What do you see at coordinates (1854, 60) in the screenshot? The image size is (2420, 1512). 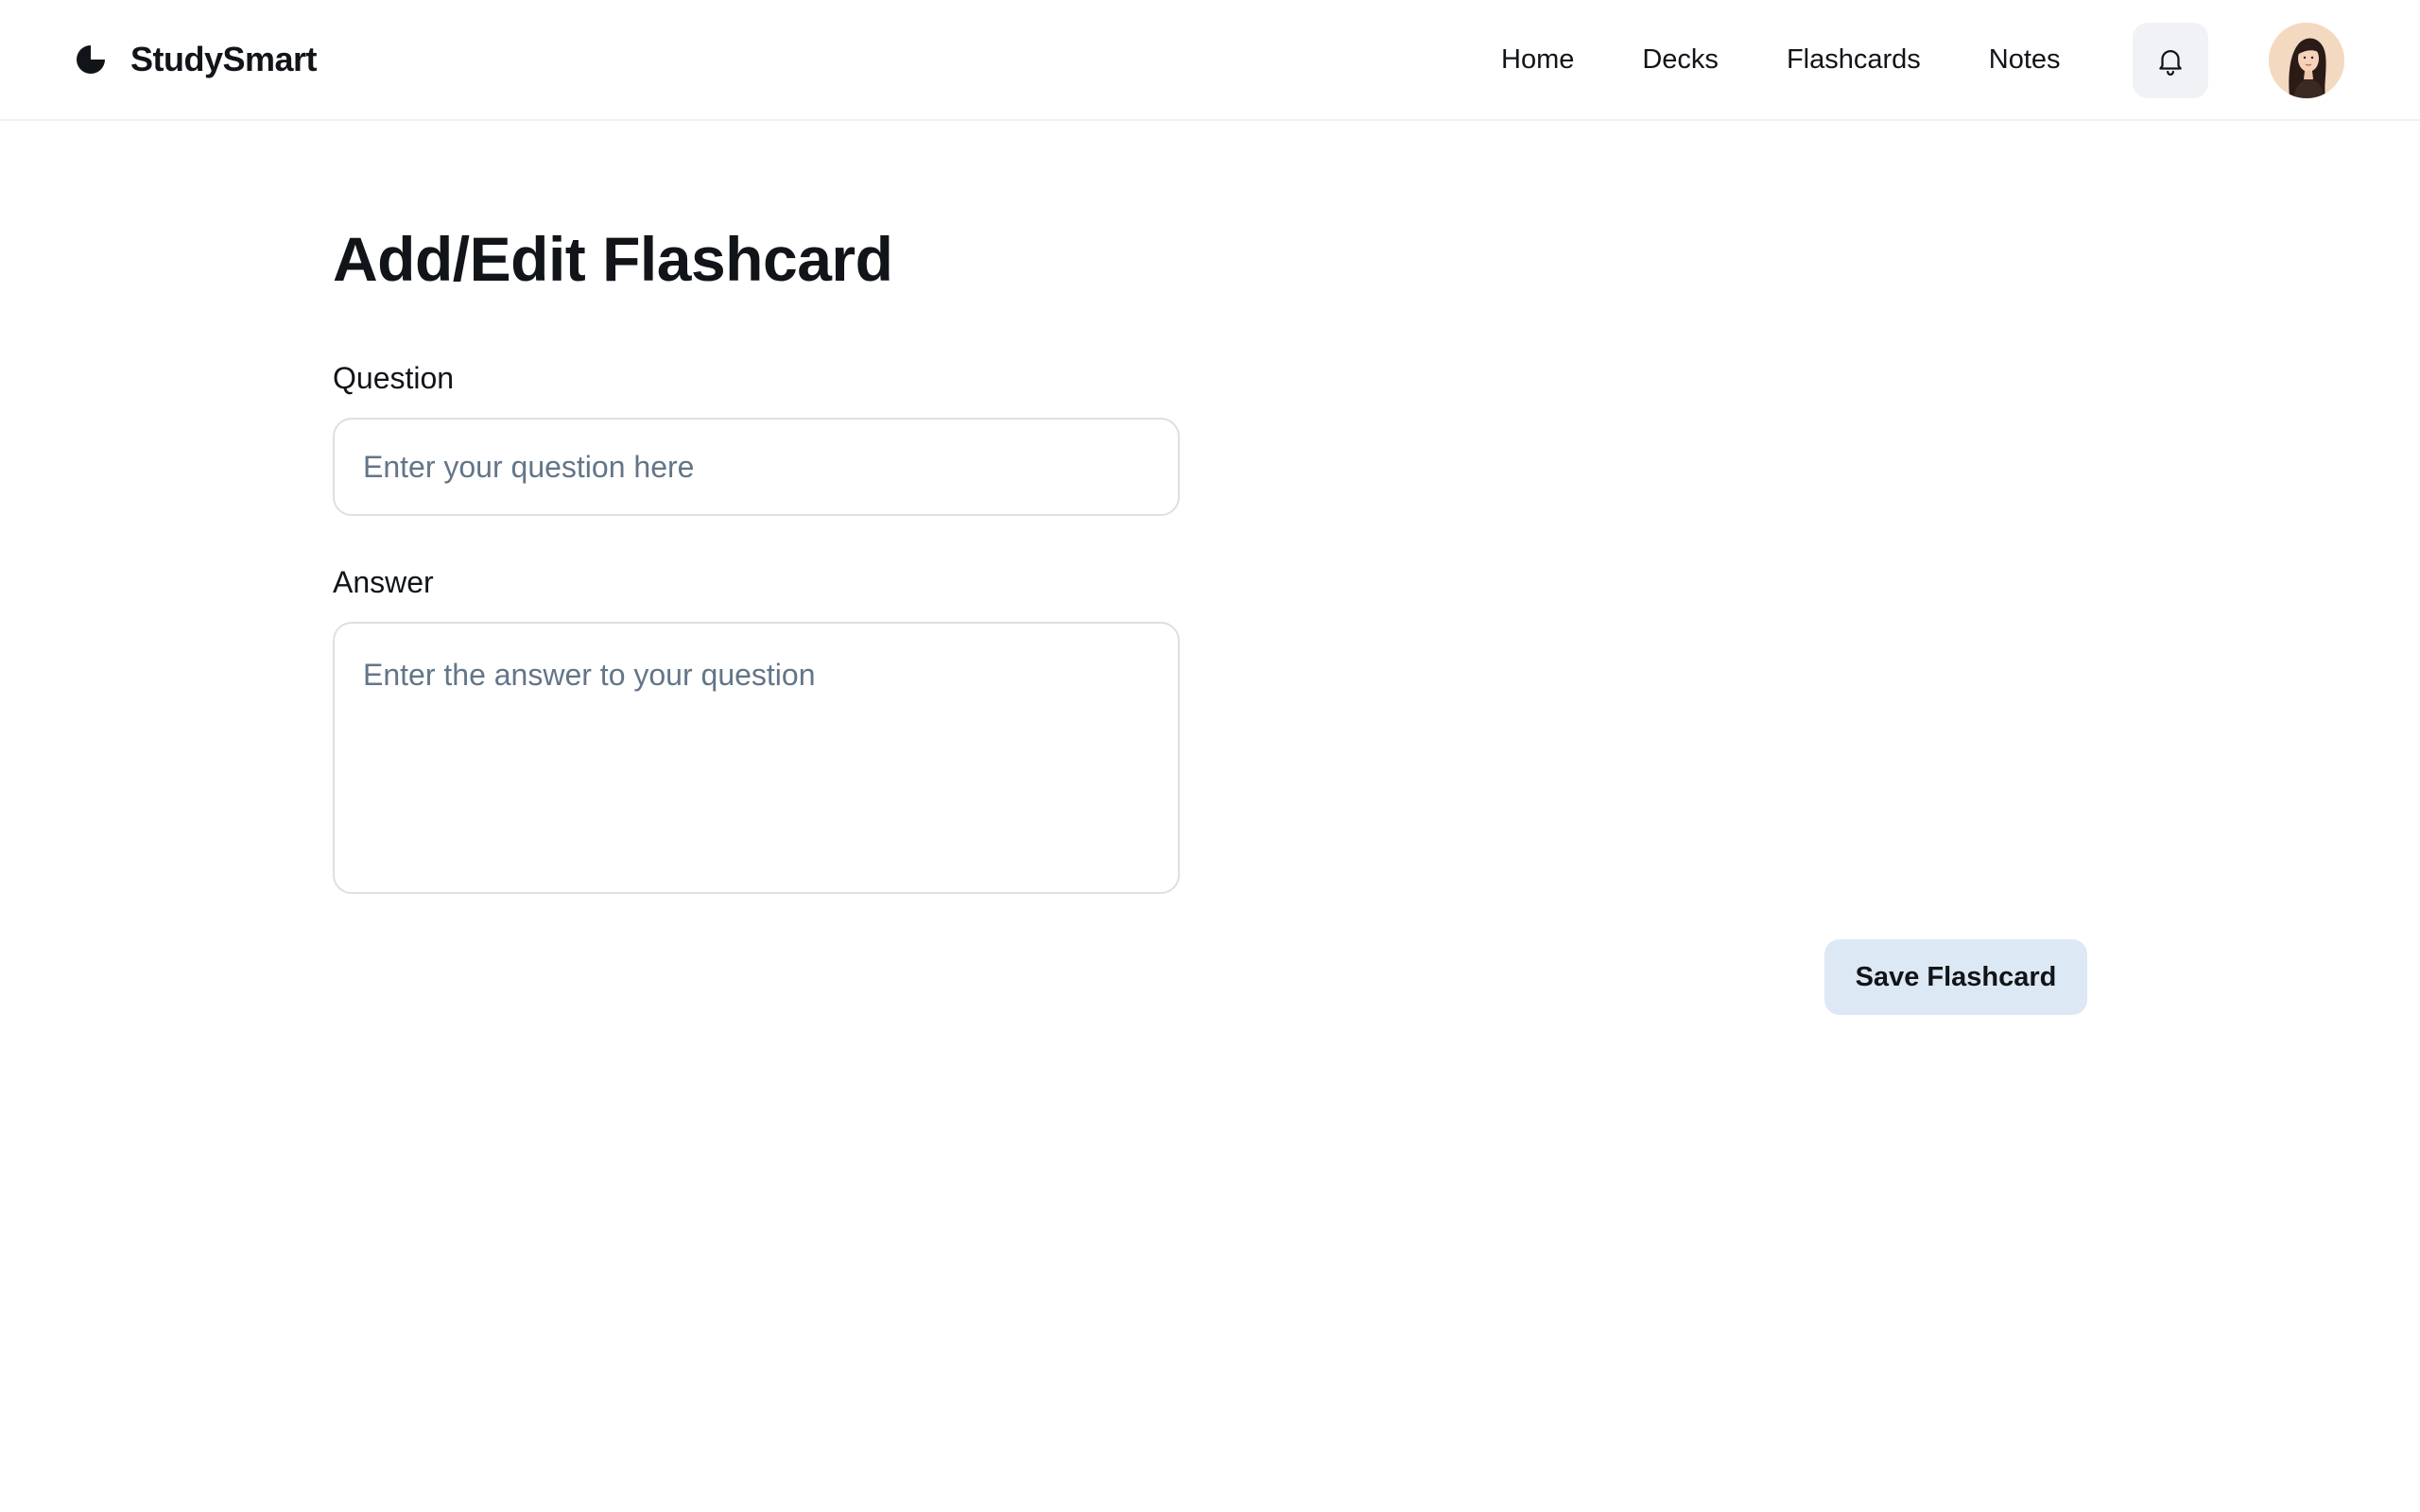 I see `nav-item-flashcards: Flashcards` at bounding box center [1854, 60].